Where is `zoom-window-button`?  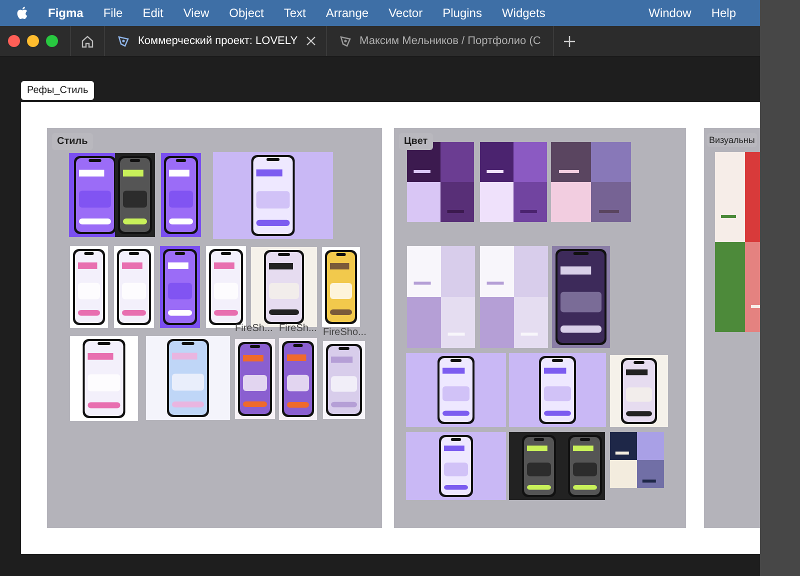 zoom-window-button is located at coordinates (52, 41).